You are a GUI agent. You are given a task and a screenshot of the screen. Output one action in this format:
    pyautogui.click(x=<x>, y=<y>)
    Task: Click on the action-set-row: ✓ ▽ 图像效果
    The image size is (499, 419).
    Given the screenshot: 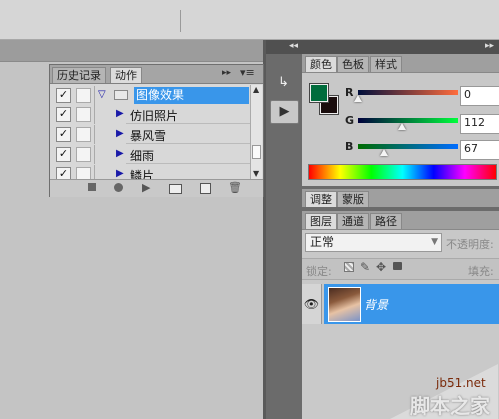 What is the action you would take?
    pyautogui.click(x=150, y=95)
    